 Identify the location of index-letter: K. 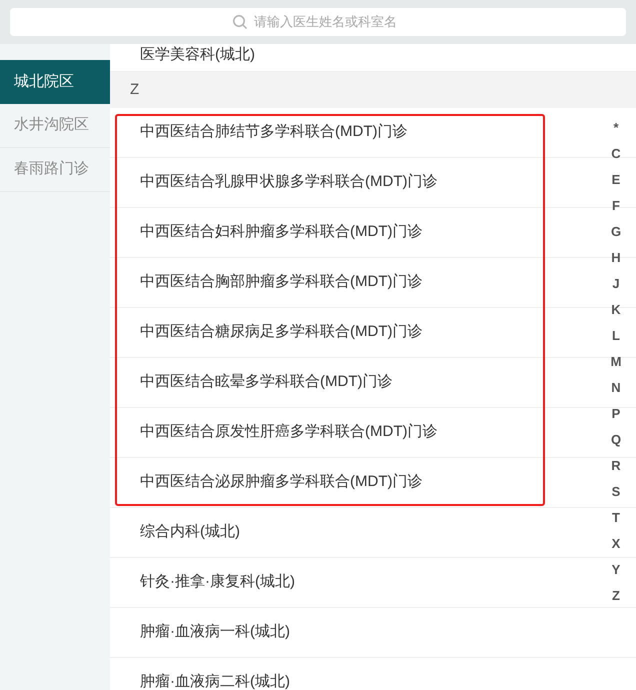
(616, 310).